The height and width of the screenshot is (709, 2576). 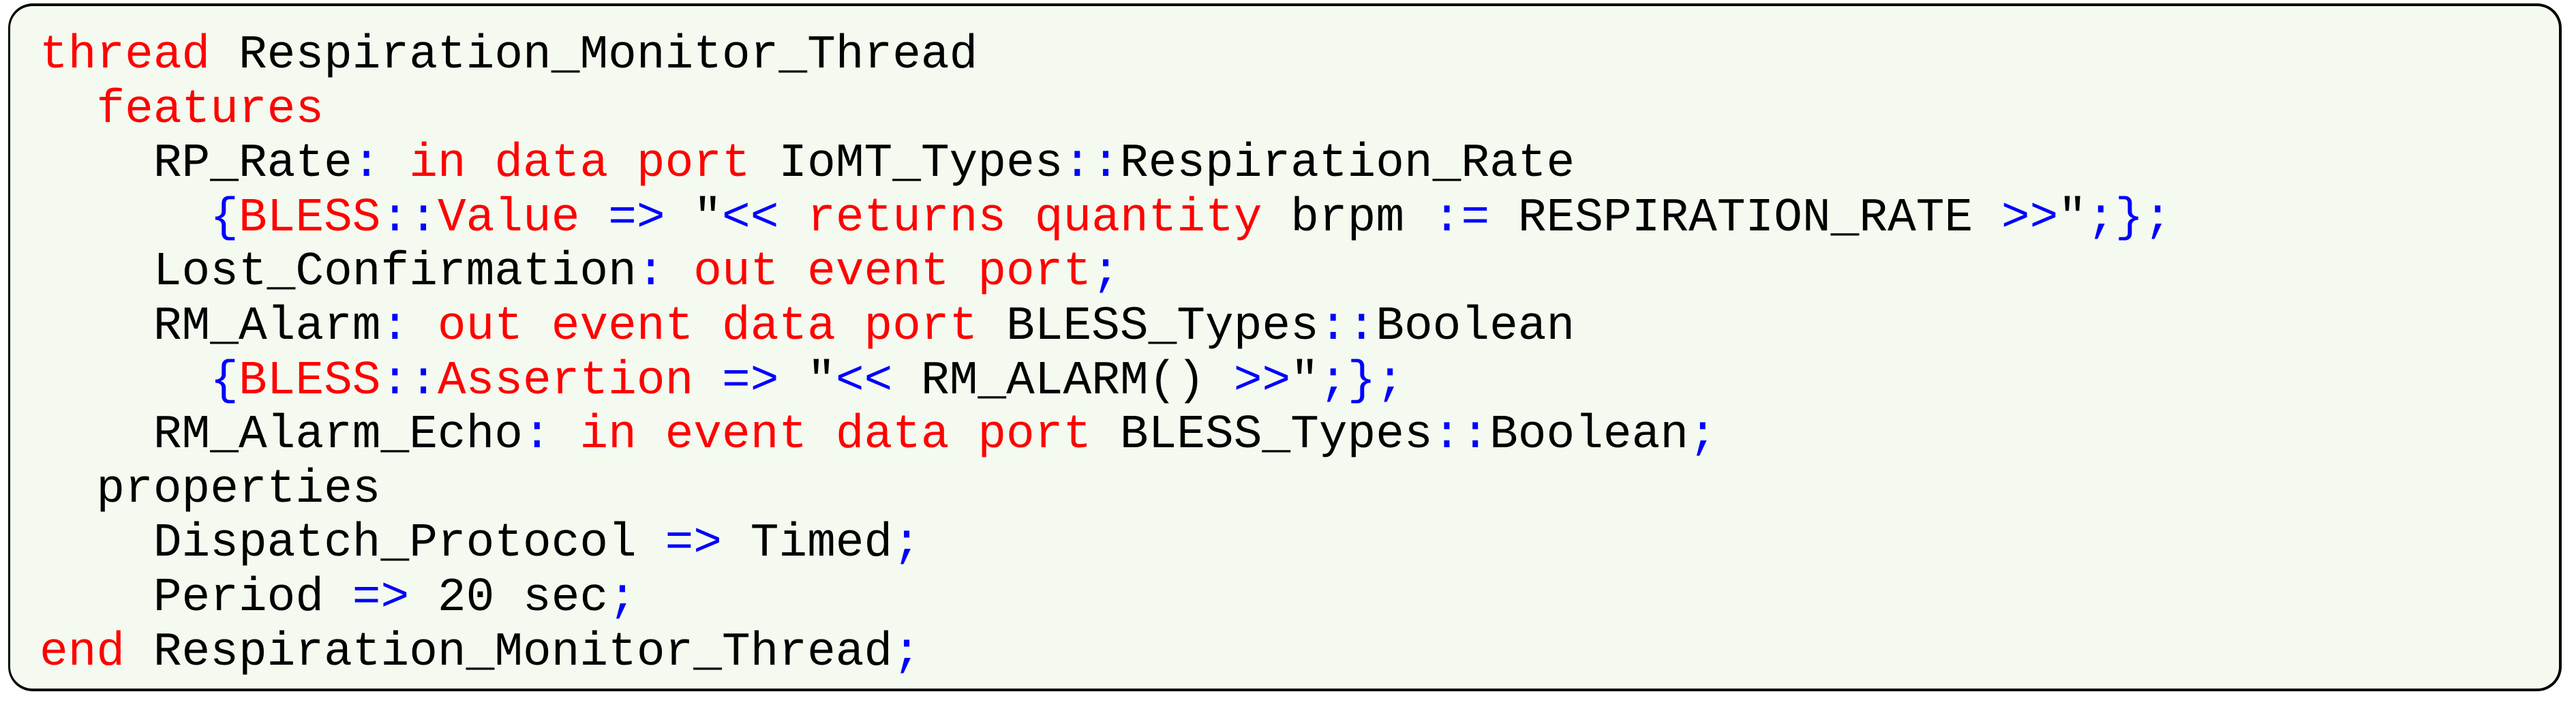 What do you see at coordinates (82, 651) in the screenshot?
I see `keyword-token: end` at bounding box center [82, 651].